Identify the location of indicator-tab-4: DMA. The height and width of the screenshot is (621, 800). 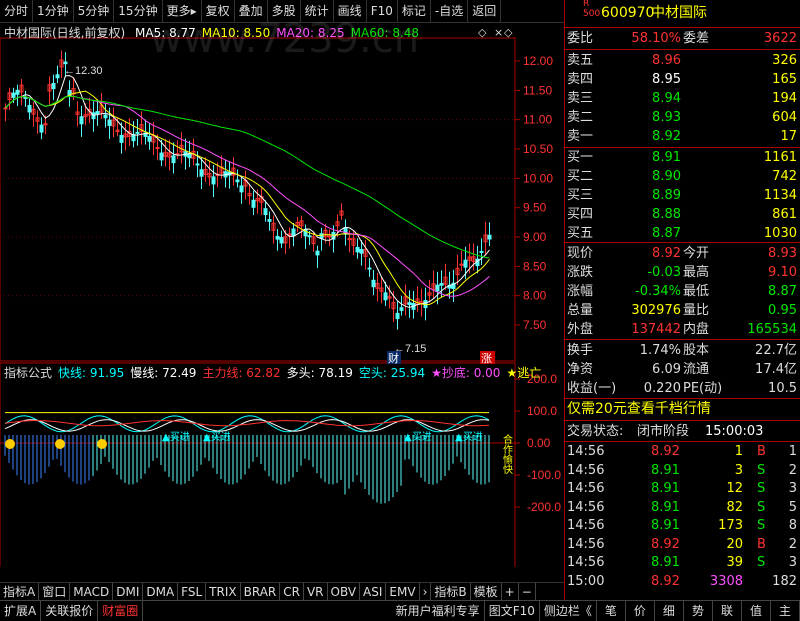
(161, 592).